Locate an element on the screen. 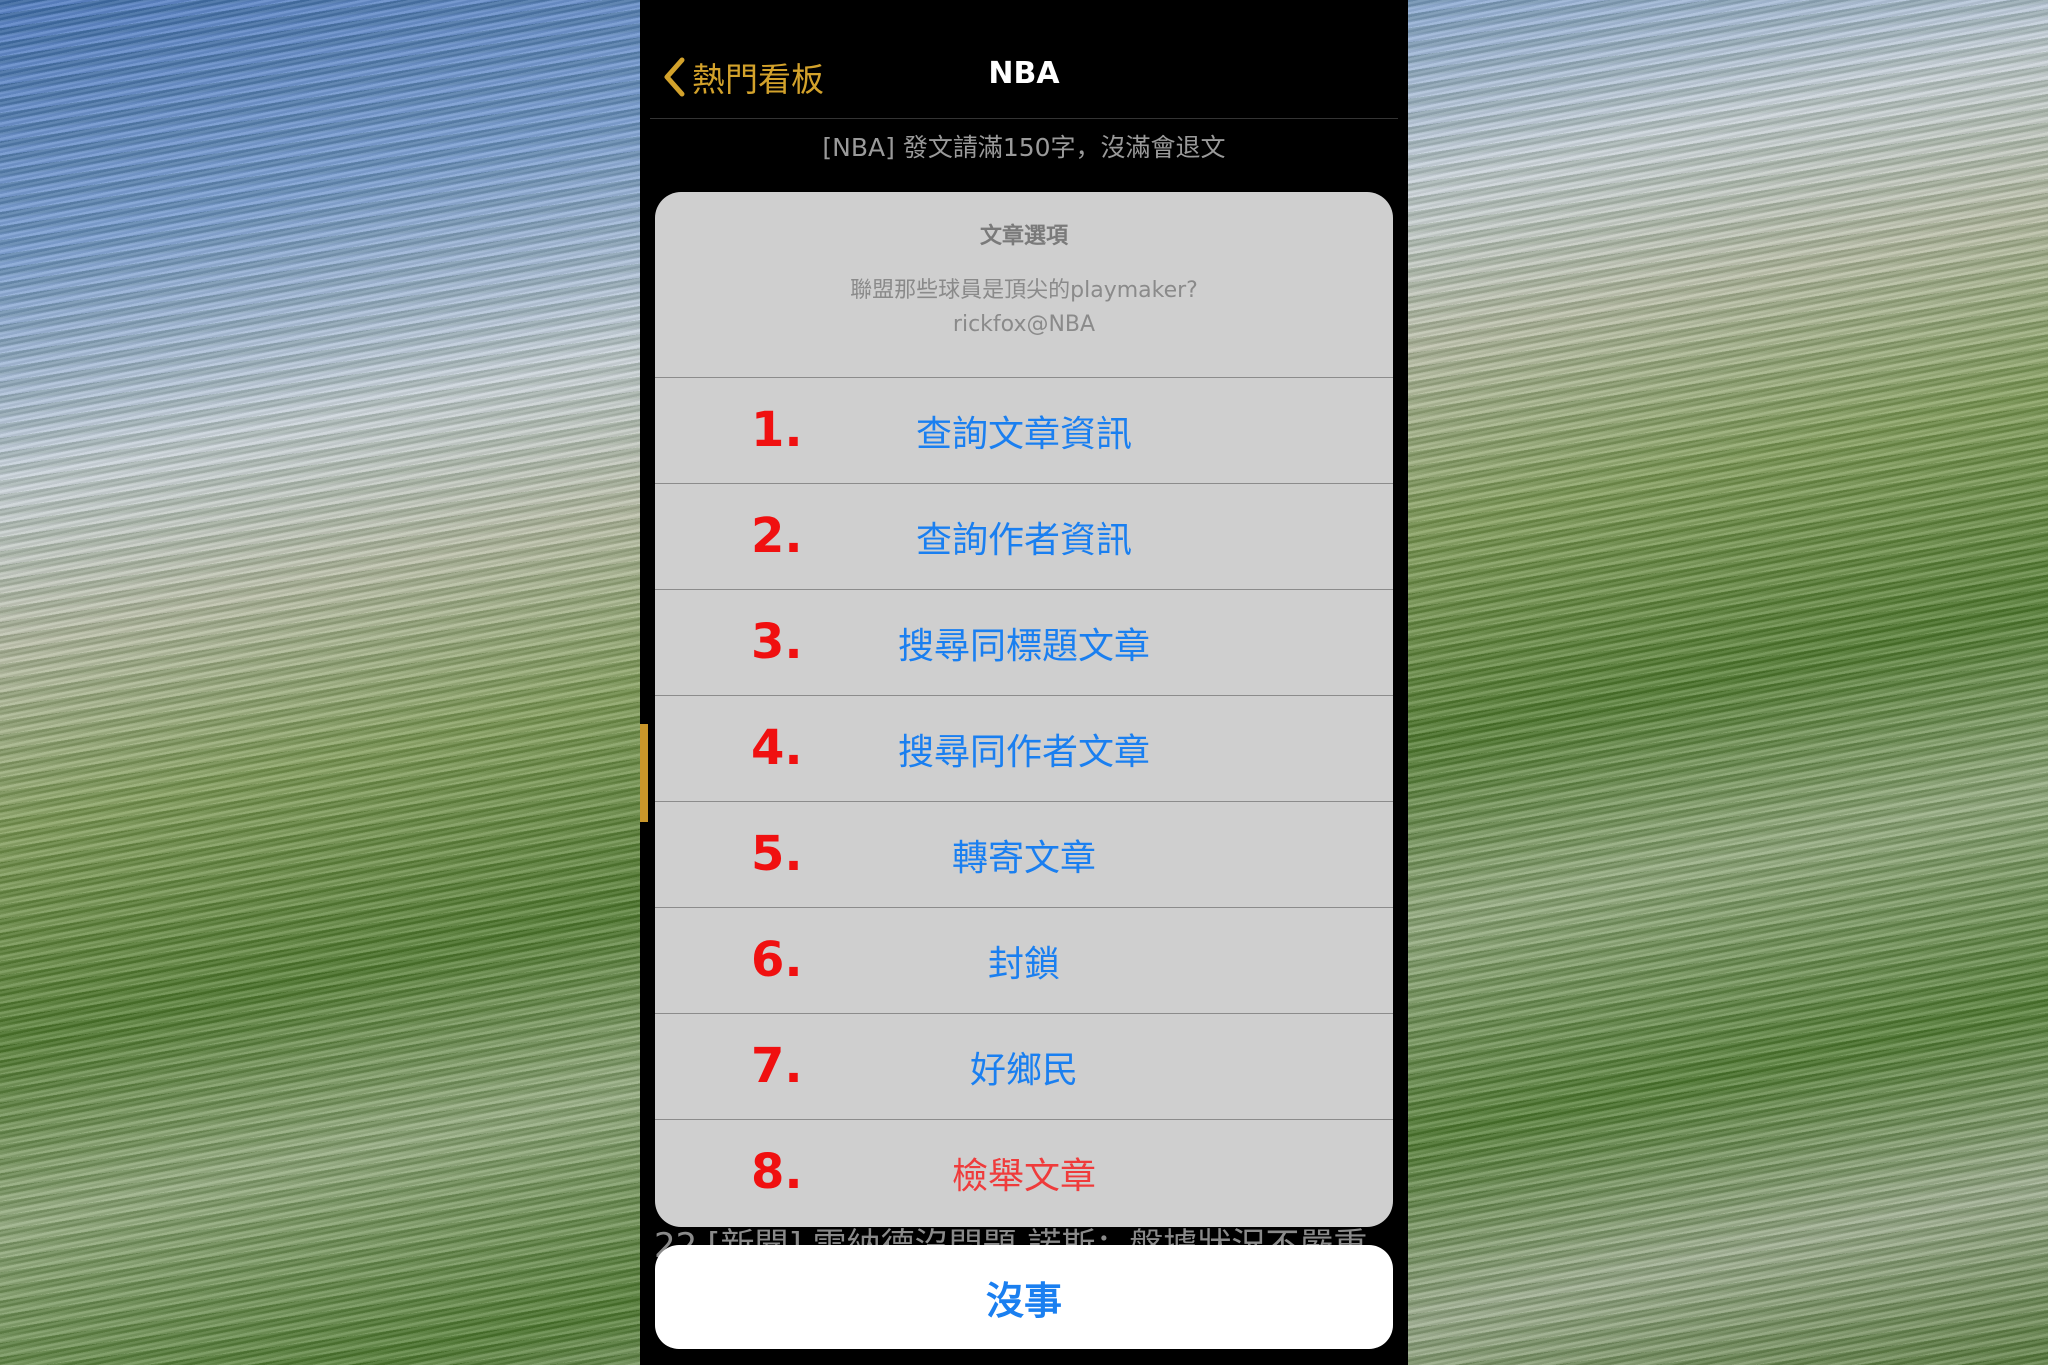  annotation-number: 4. is located at coordinates (777, 747).